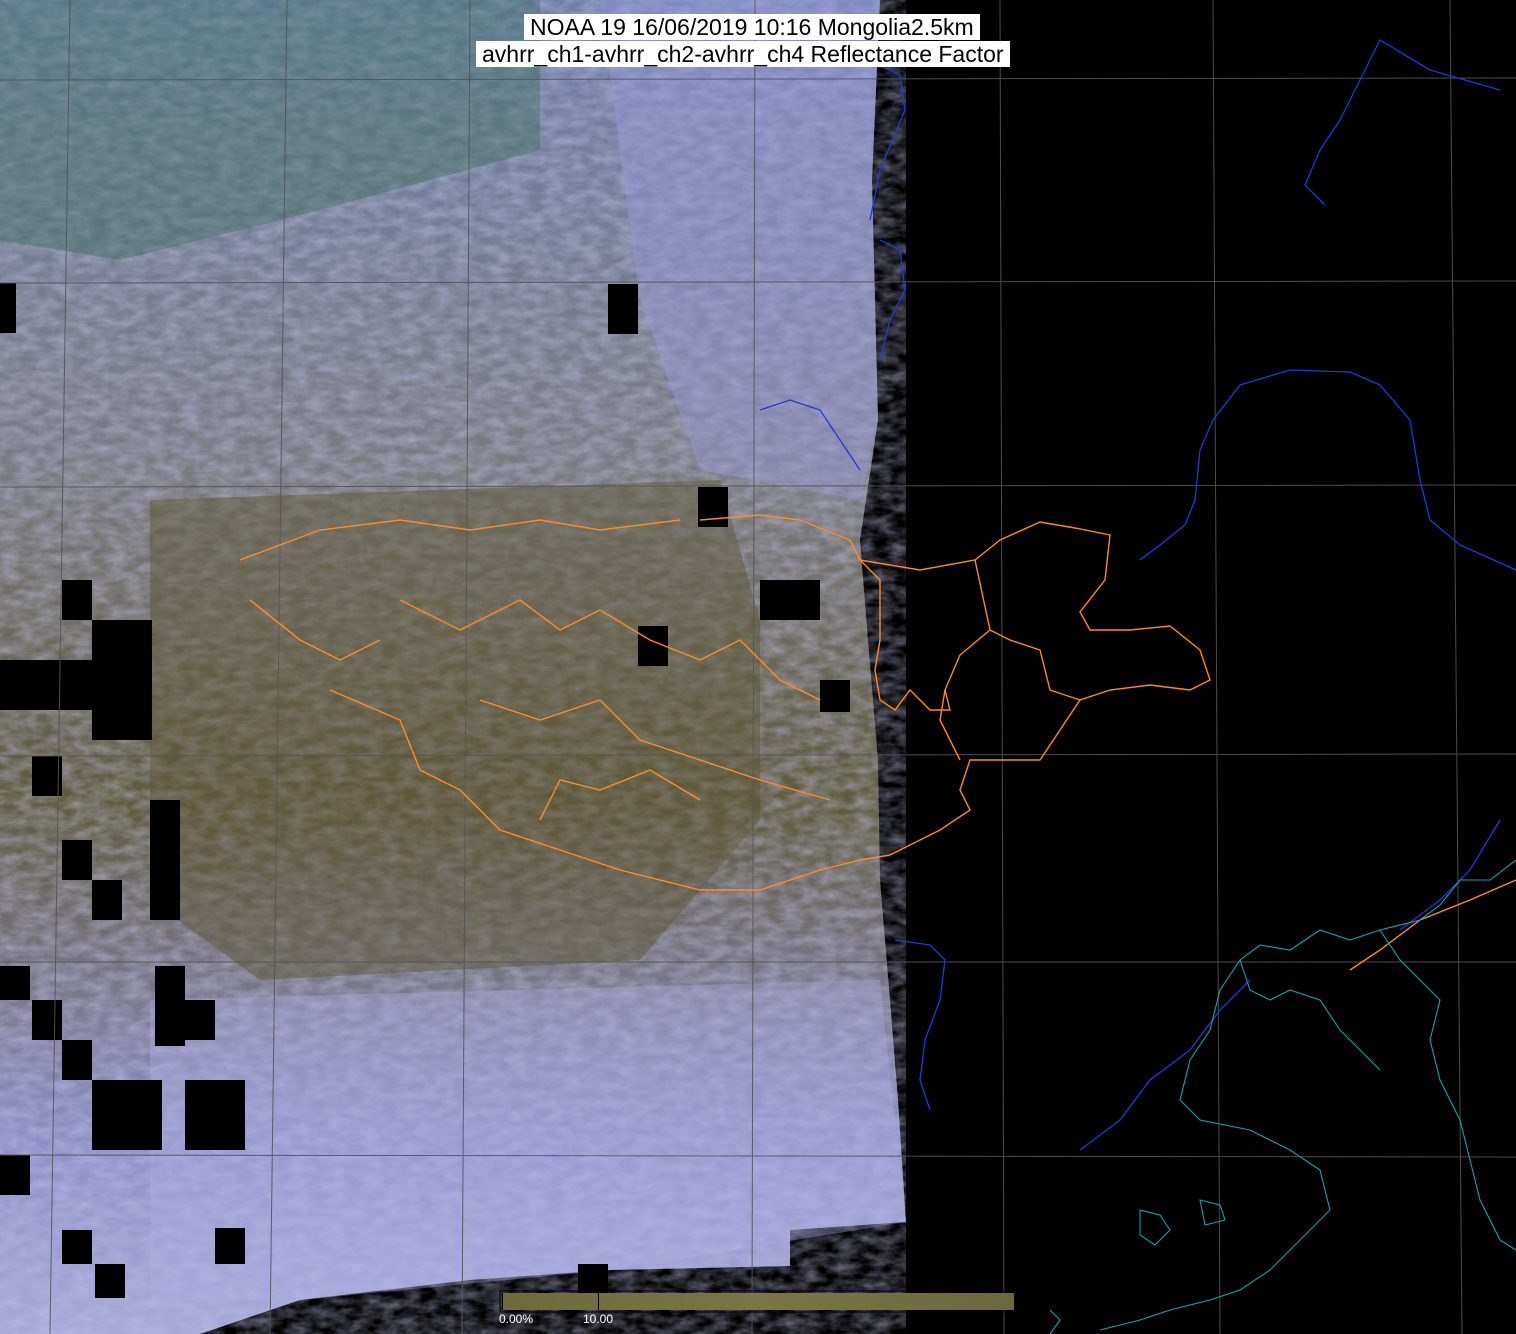 This screenshot has width=1516, height=1334. Describe the element at coordinates (516, 1319) in the screenshot. I see `colorbar-label-min: 0.00%` at that location.